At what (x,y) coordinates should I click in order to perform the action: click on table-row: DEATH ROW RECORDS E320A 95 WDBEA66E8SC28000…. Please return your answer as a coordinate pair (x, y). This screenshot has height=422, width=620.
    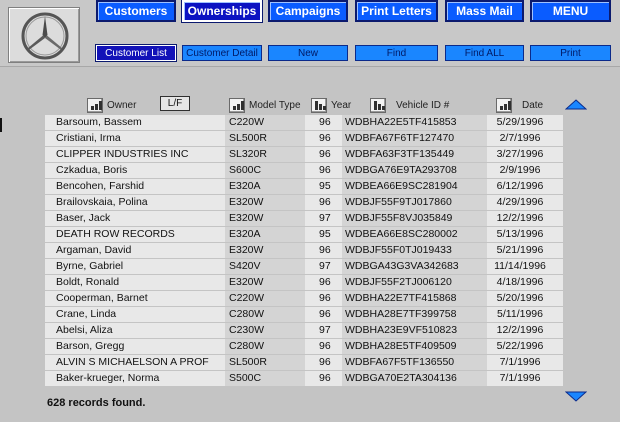
    Looking at the image, I should click on (304, 235).